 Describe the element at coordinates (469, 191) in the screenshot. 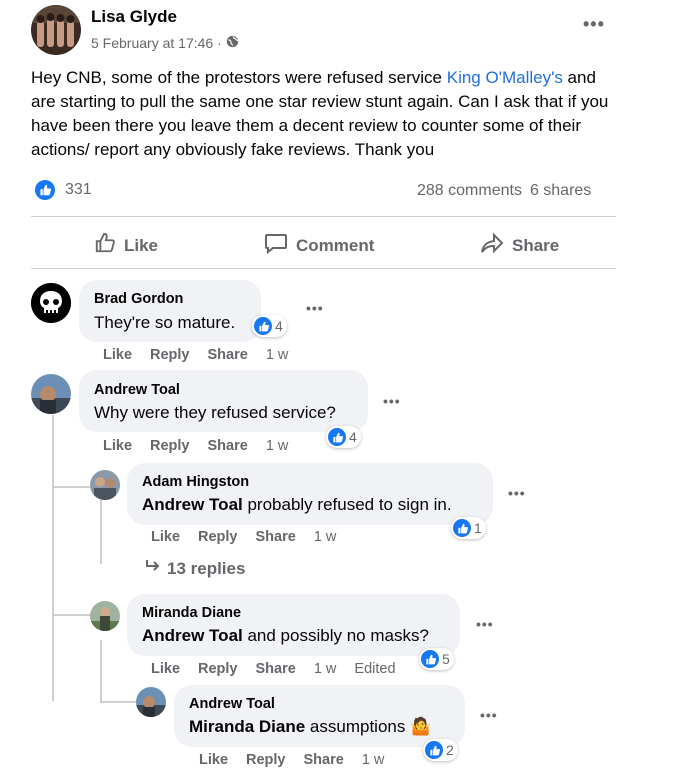

I see `comments-count: 288 comments` at that location.